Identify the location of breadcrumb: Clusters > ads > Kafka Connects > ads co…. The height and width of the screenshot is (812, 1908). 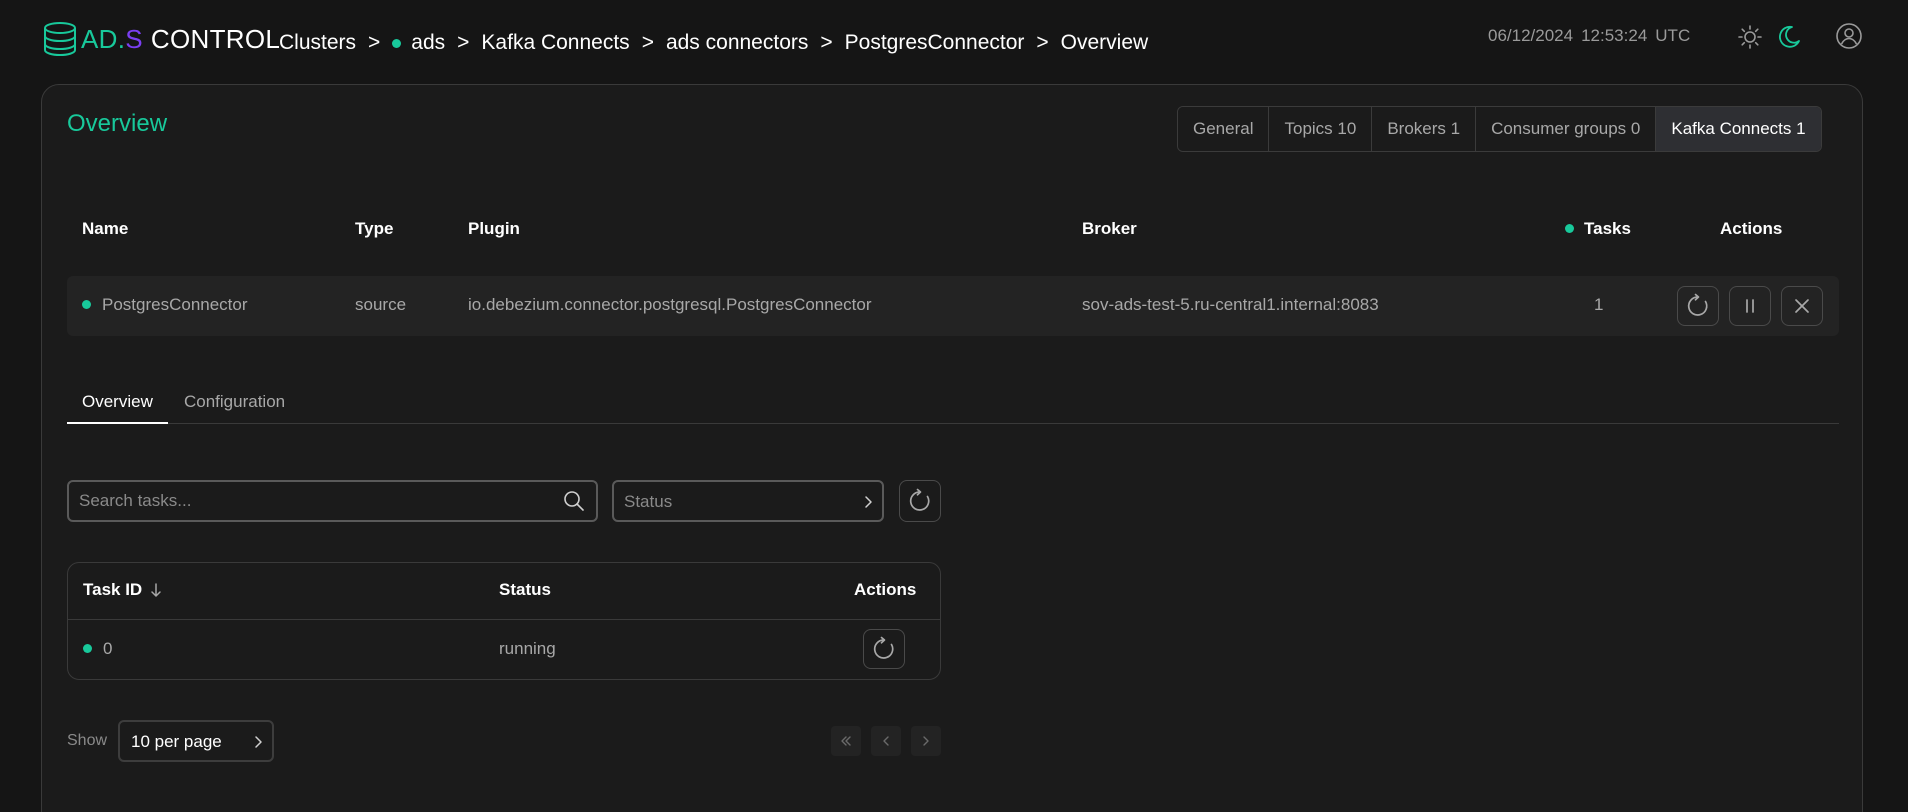
(713, 43).